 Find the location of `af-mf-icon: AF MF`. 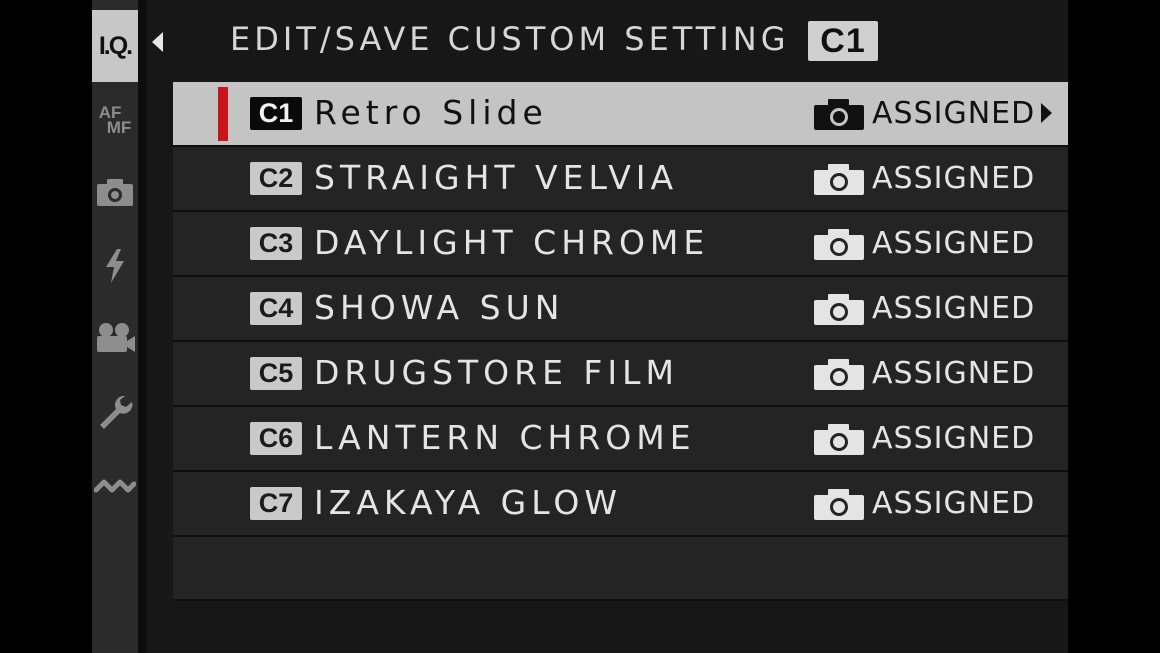

af-mf-icon: AF MF is located at coordinates (115, 120).